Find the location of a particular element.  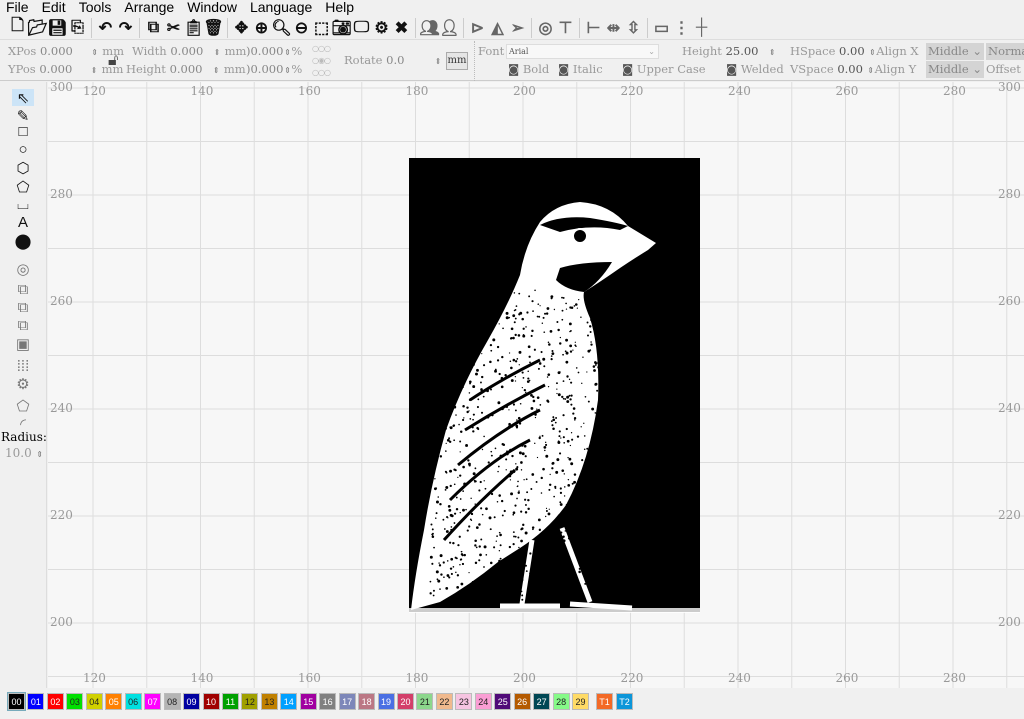

color-swatch-17: 17 is located at coordinates (347, 701).